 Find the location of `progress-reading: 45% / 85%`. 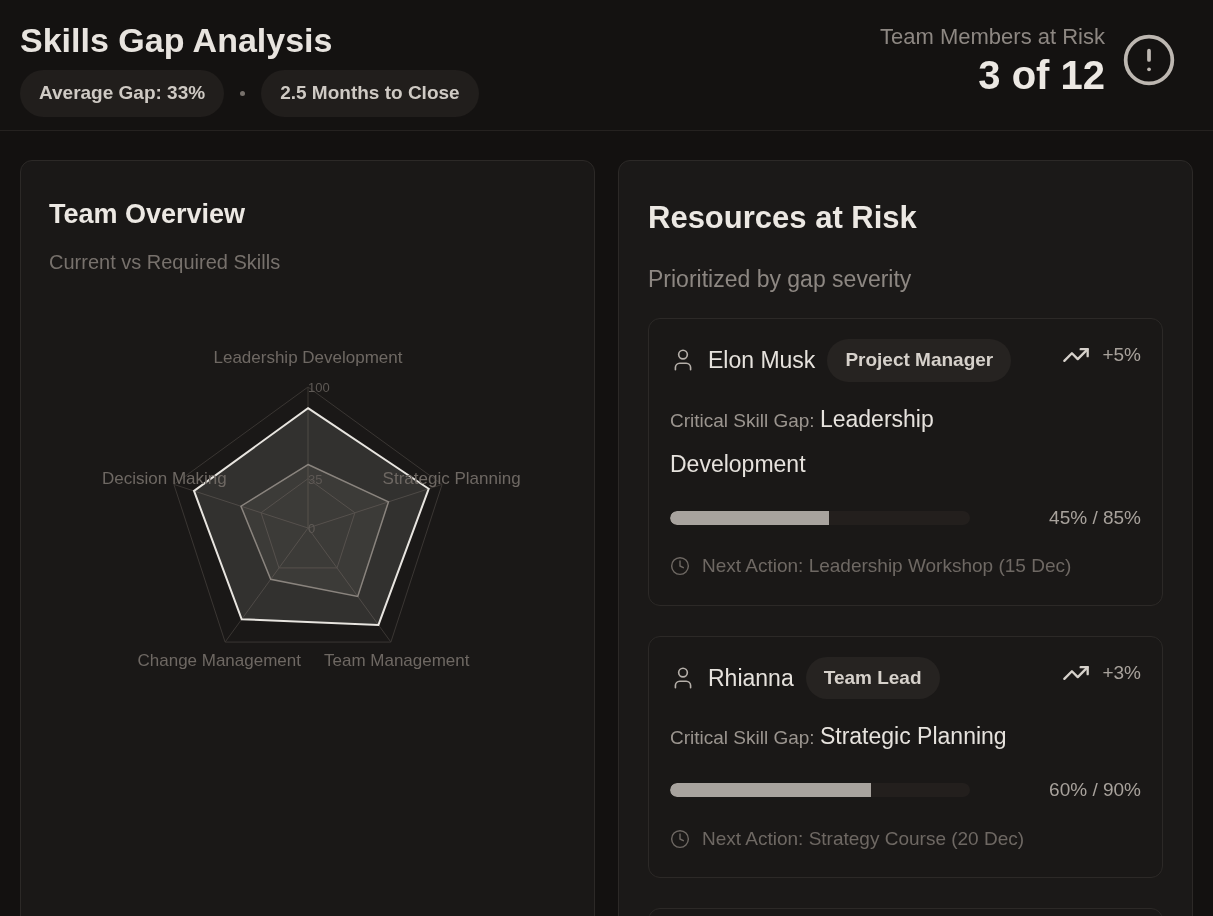

progress-reading: 45% / 85% is located at coordinates (1095, 517).